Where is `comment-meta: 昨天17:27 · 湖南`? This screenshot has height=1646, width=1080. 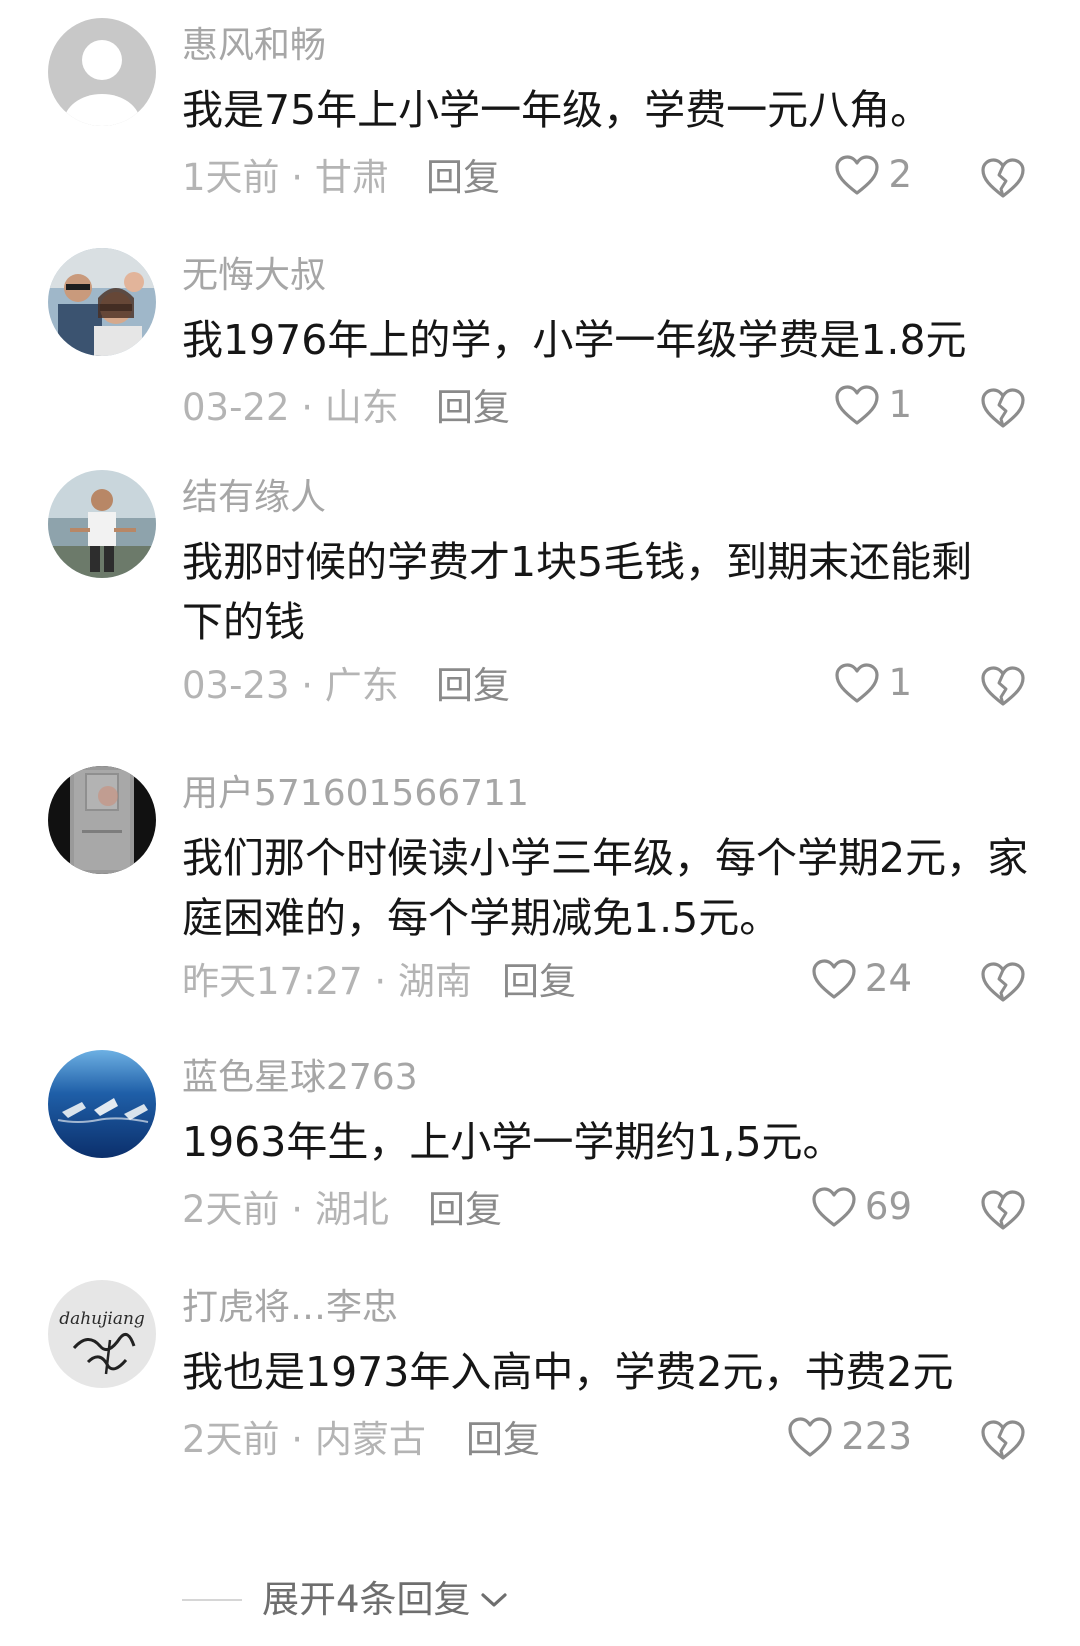 comment-meta: 昨天17:27 · 湖南 is located at coordinates (327, 981).